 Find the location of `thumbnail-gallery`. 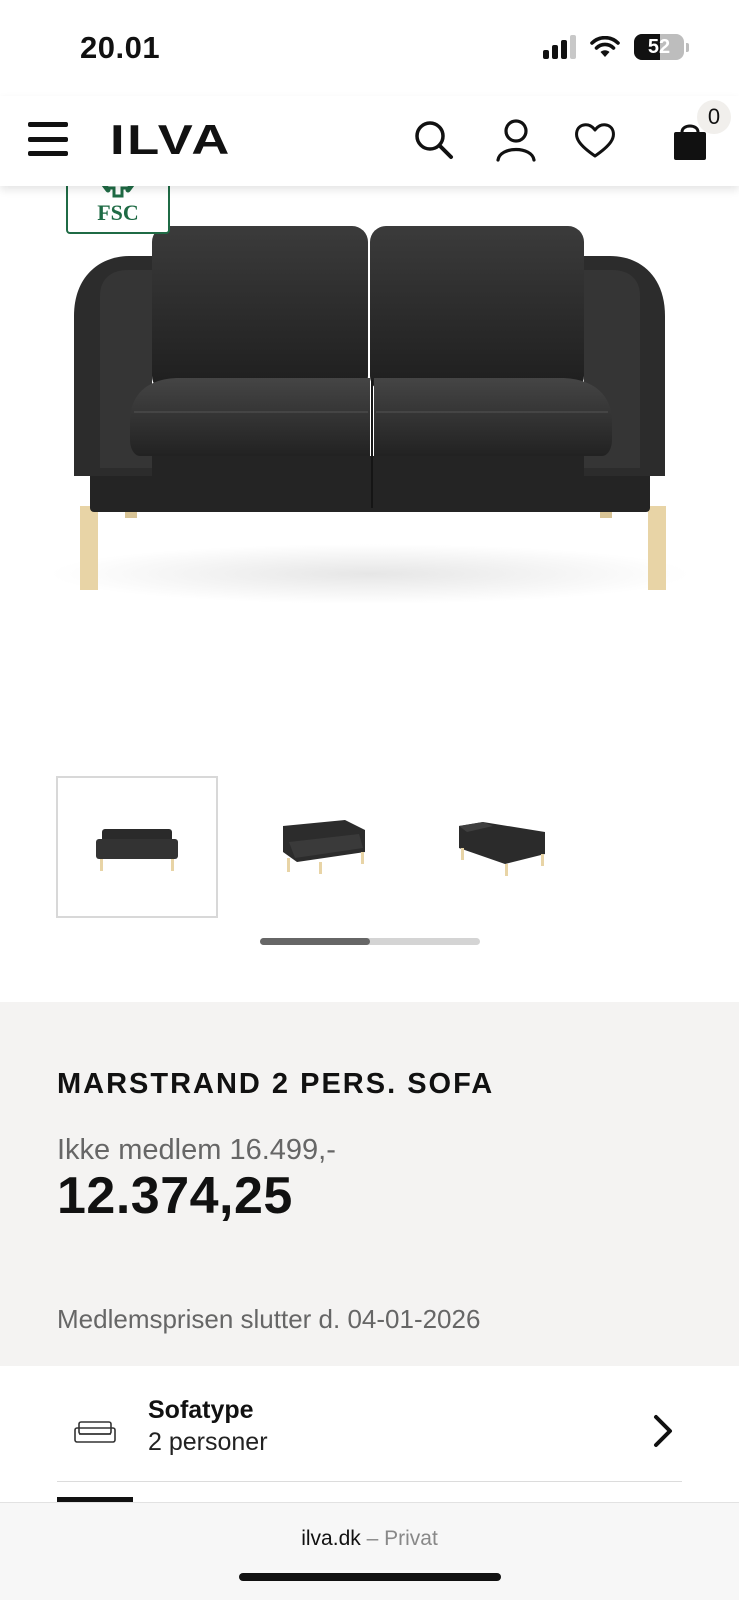

thumbnail-gallery is located at coordinates (369, 847).